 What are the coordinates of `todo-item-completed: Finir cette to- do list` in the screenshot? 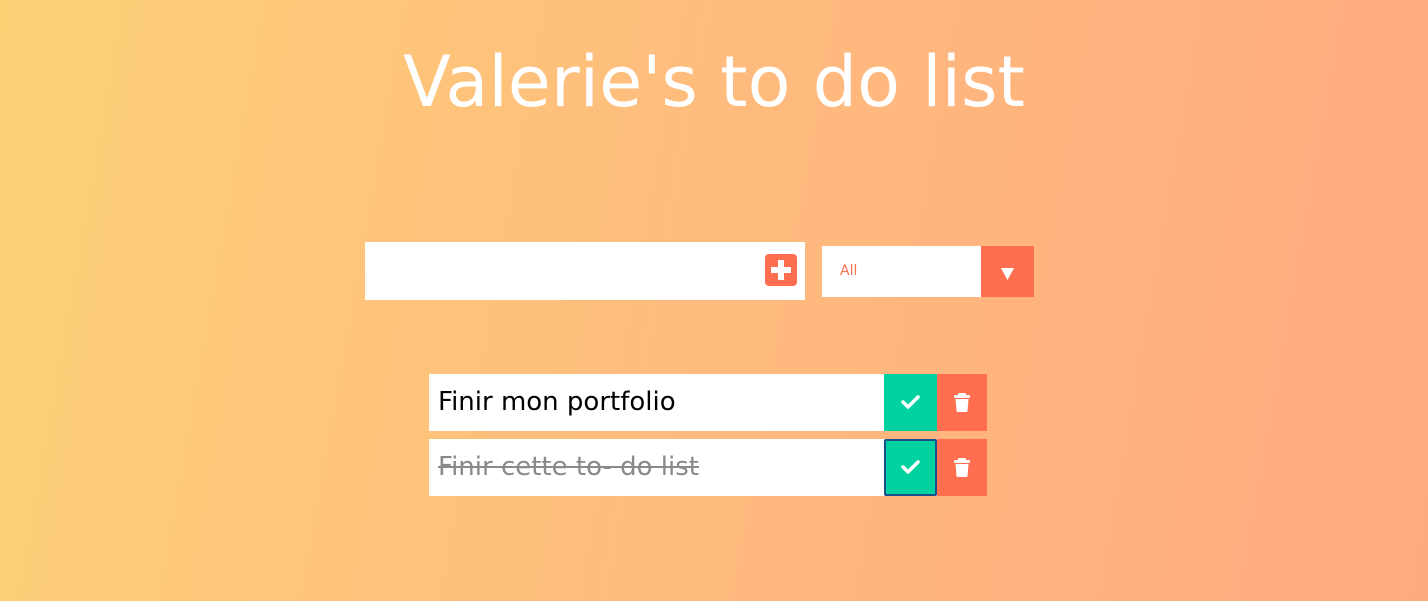 It's located at (708, 467).